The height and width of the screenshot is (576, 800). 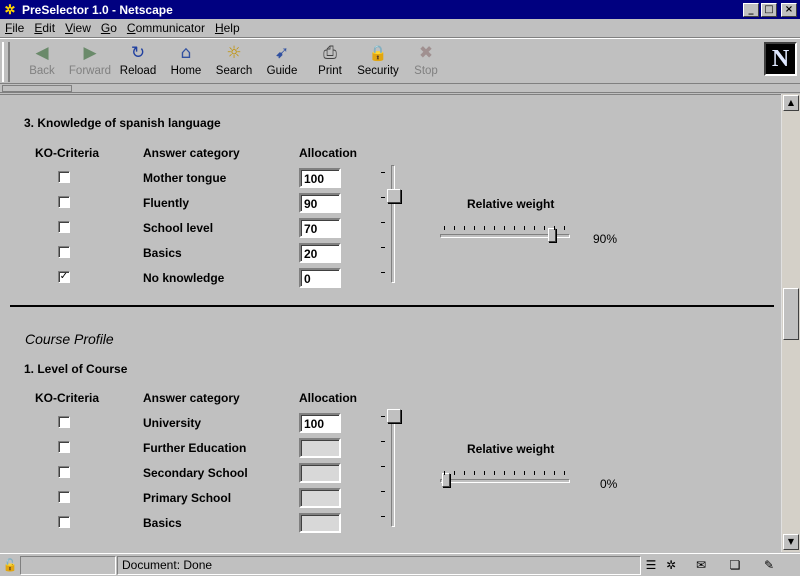 I want to click on relative-weight-value: 0%, so click(x=609, y=484).